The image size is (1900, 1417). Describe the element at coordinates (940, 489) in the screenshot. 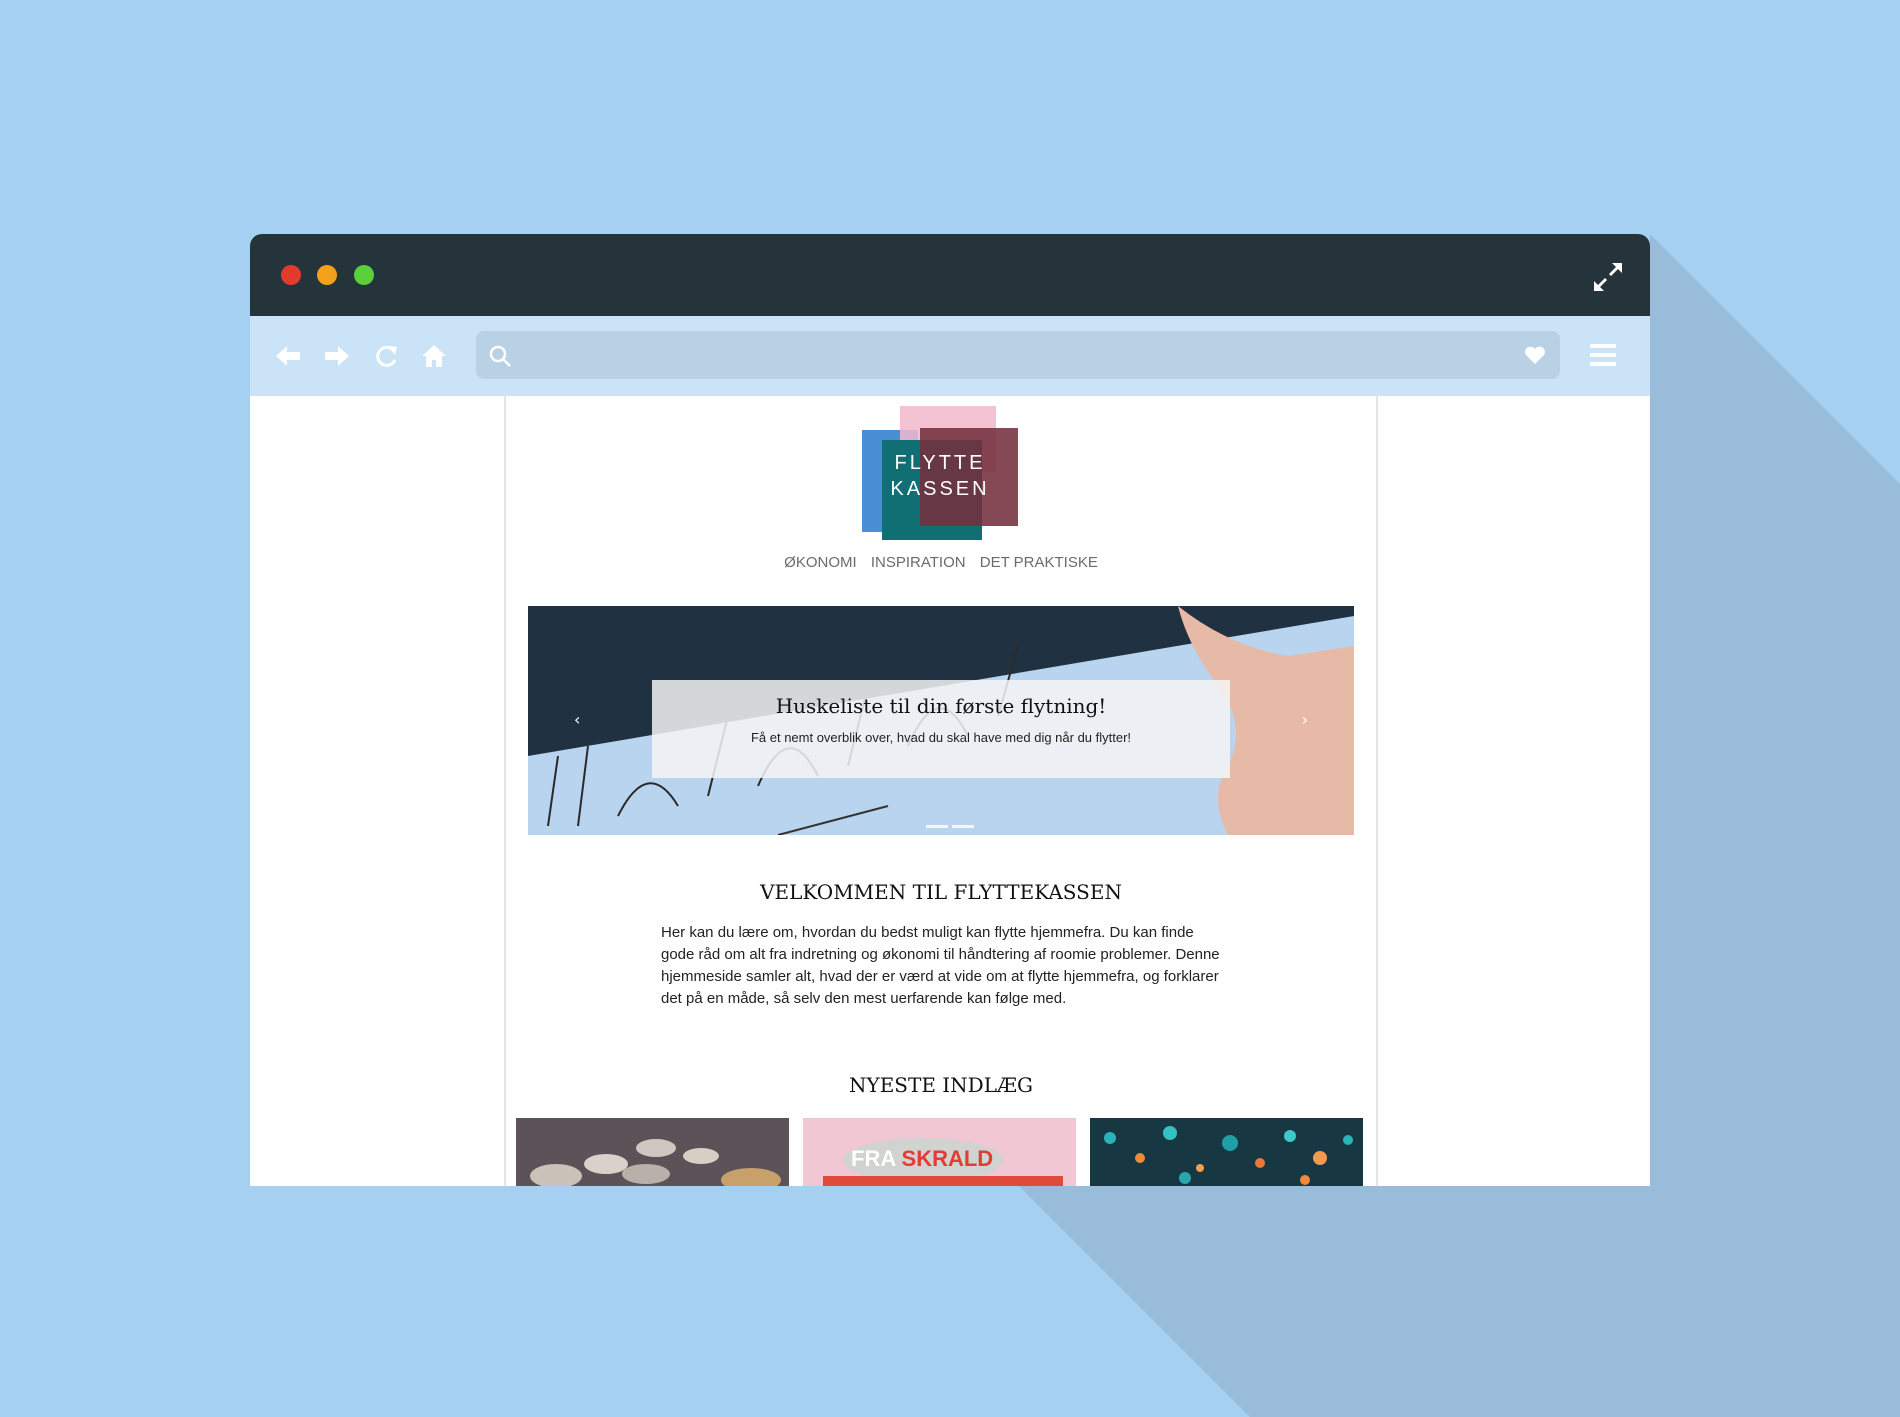

I see `logo-line-2: KASSEN` at that location.